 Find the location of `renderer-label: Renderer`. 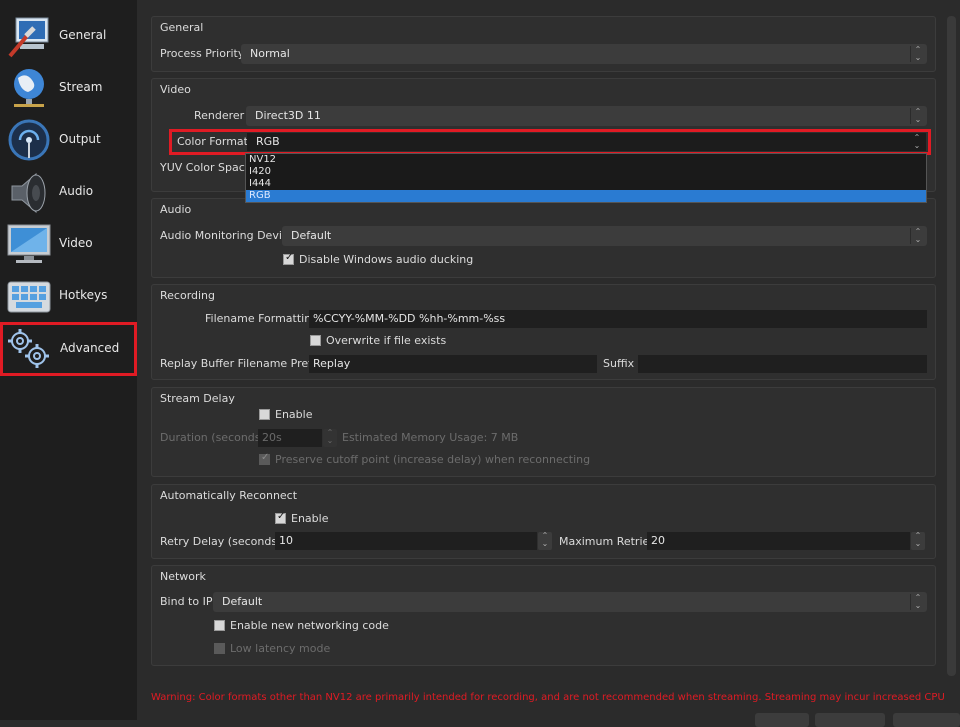

renderer-label: Renderer is located at coordinates (219, 115).